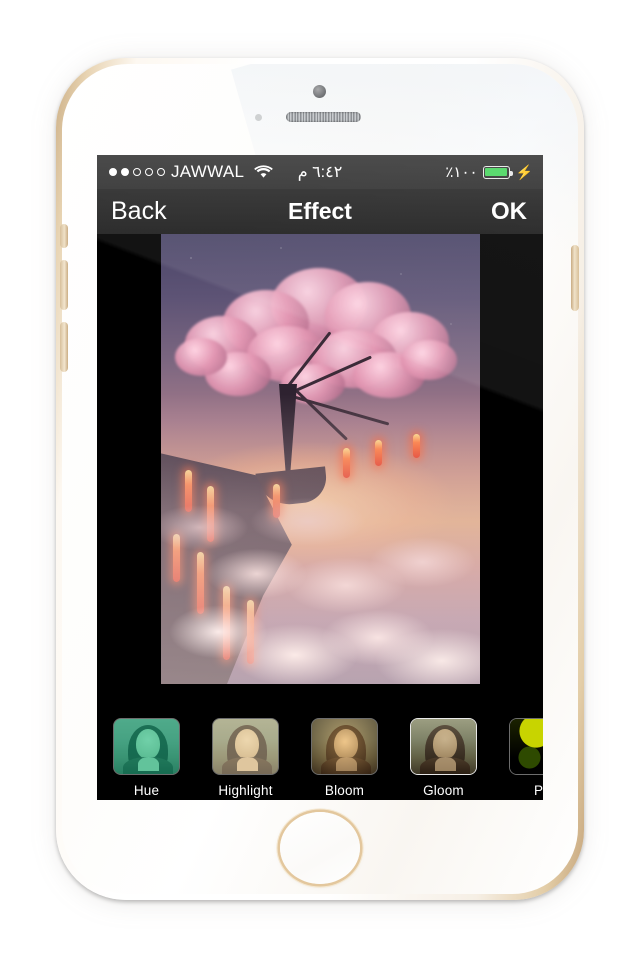 This screenshot has width=640, height=960. I want to click on home-button, so click(320, 848).